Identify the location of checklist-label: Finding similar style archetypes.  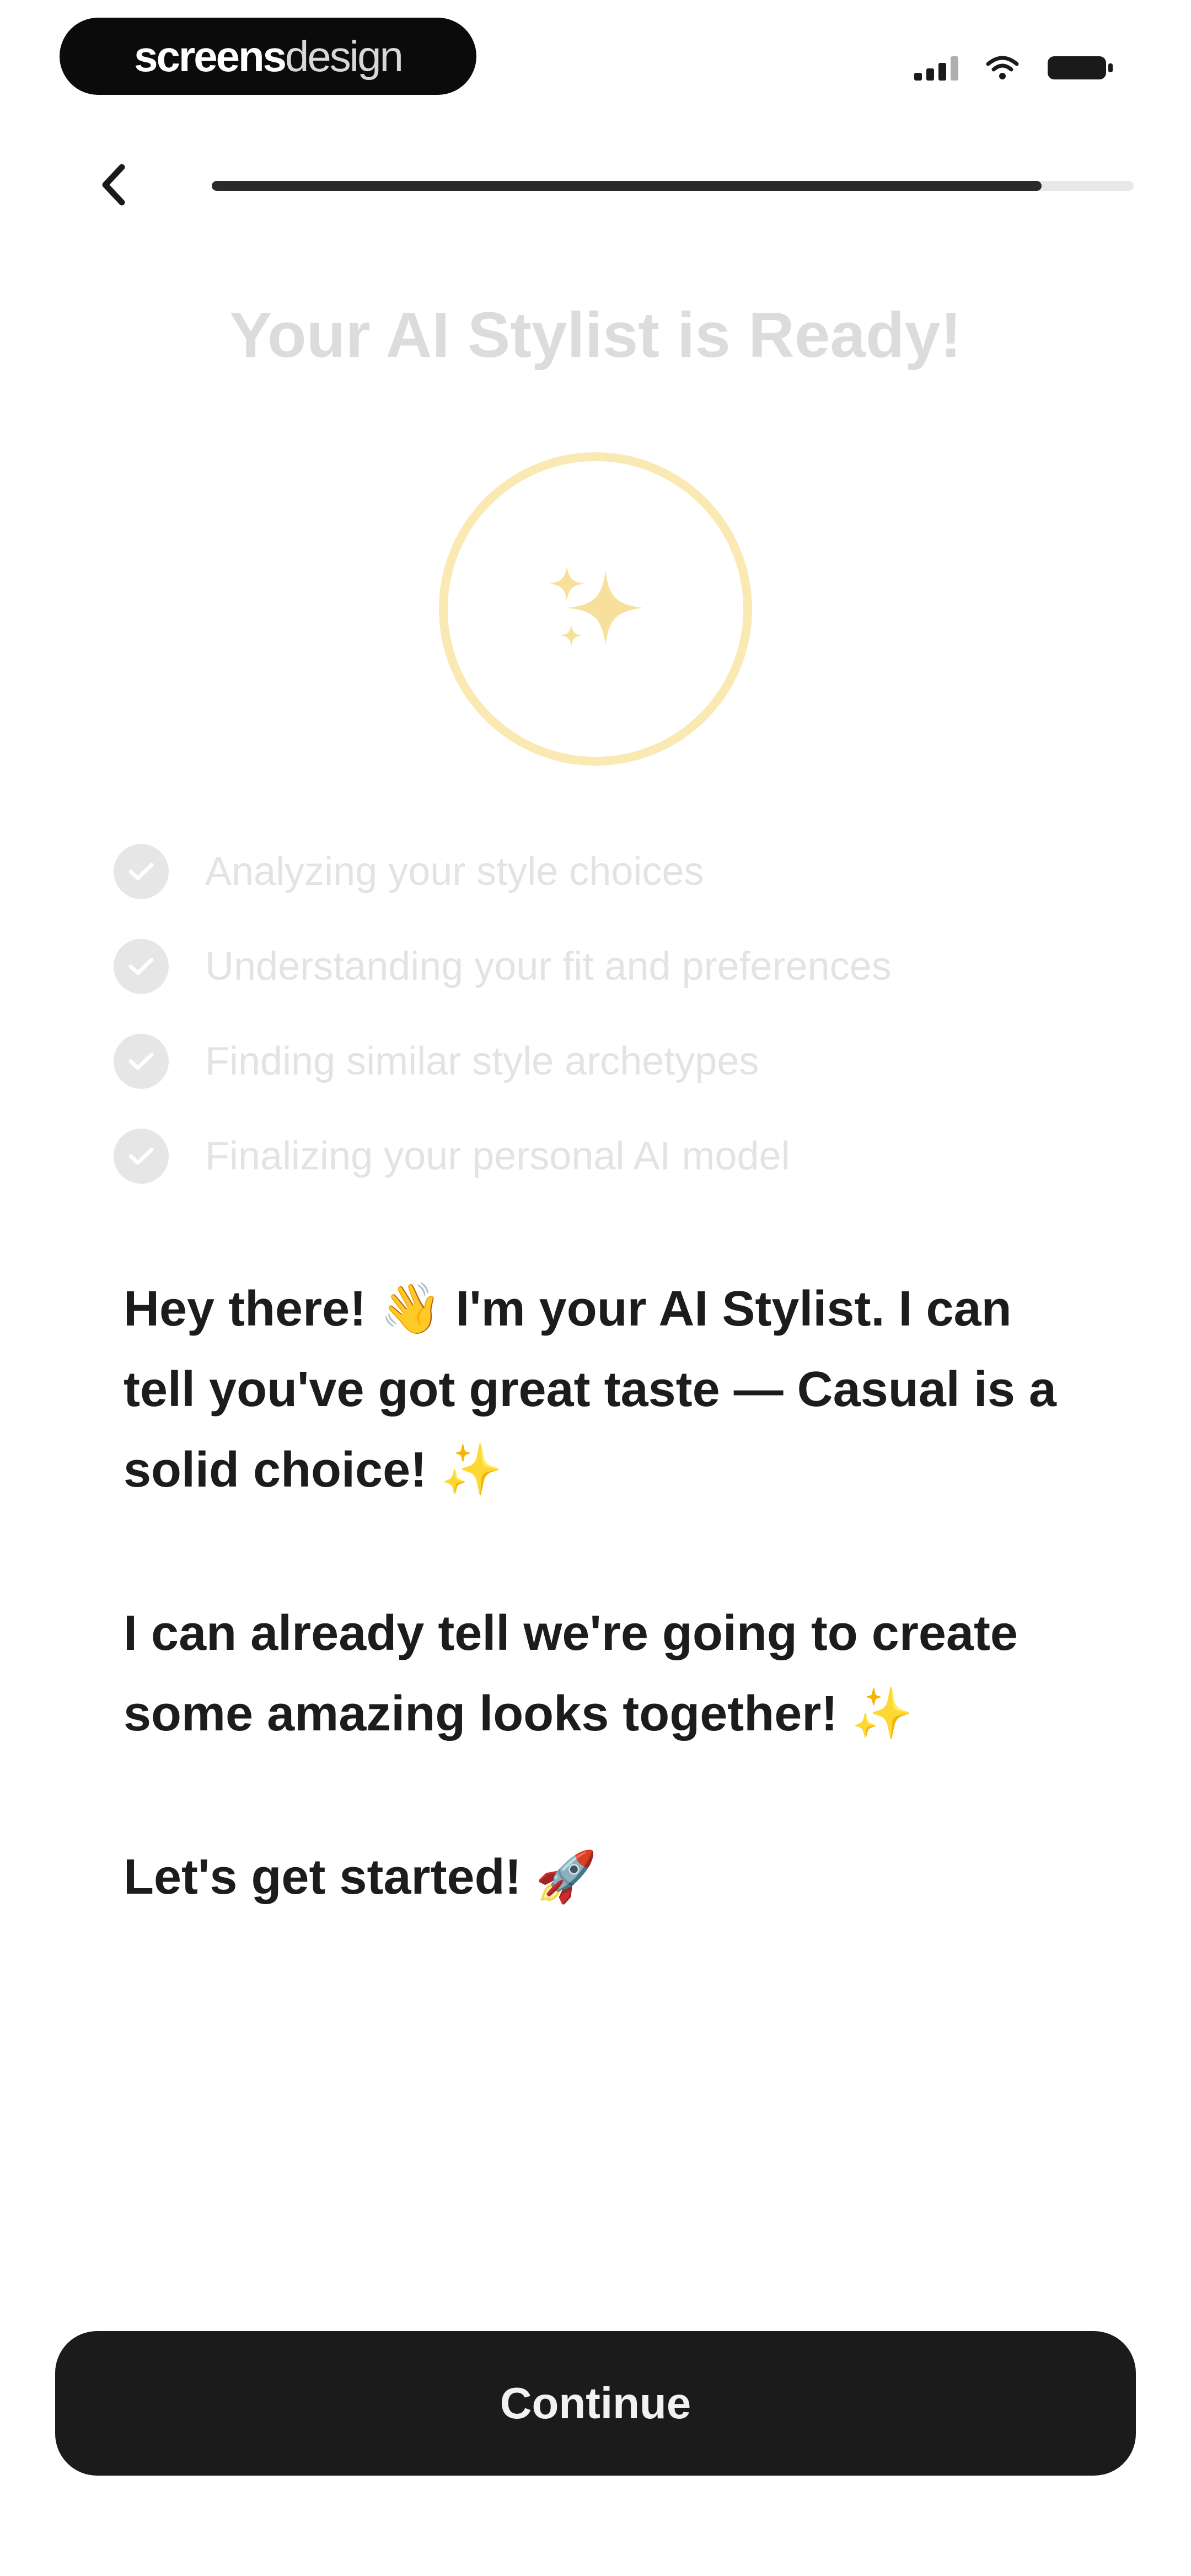
(482, 1061).